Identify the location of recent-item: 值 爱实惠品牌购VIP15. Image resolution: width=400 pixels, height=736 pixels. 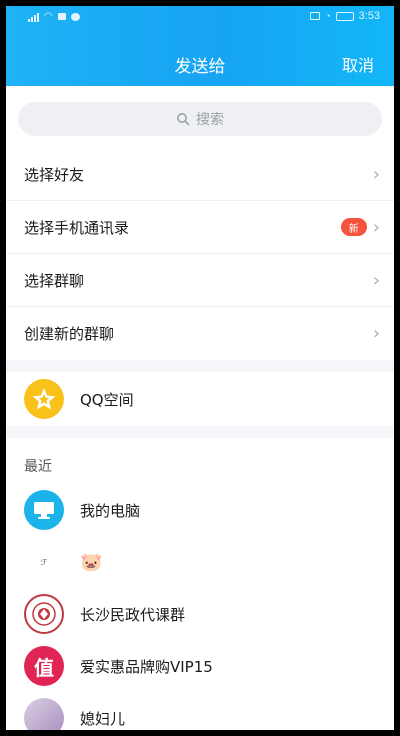
(200, 666).